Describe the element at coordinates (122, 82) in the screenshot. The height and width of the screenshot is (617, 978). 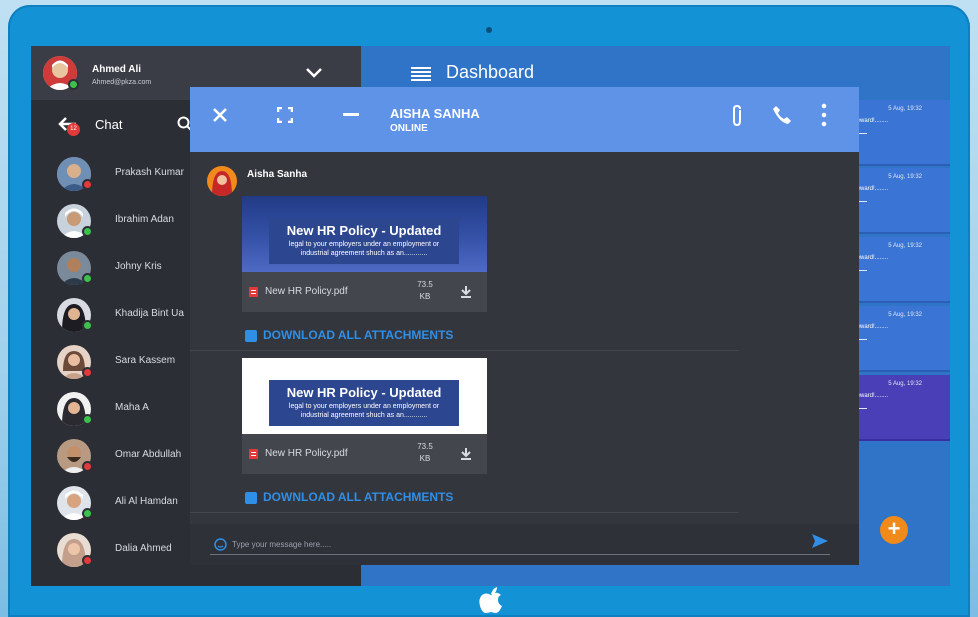
I see `user-email: Ahmed@pkza.com` at that location.